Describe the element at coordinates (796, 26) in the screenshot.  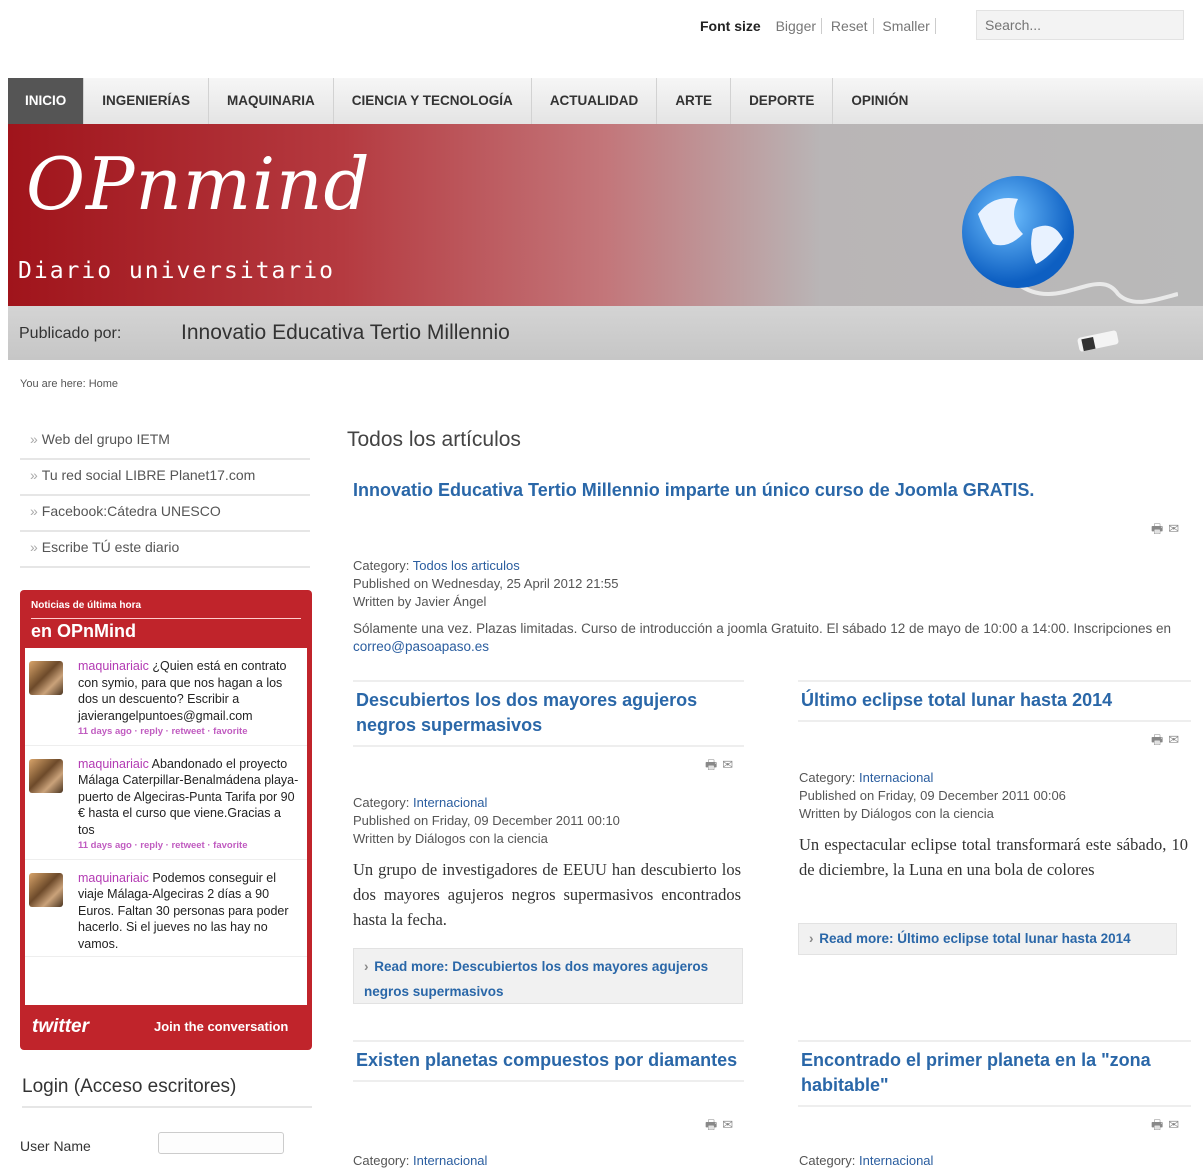
I see `font-bigger-link: Bigger` at that location.